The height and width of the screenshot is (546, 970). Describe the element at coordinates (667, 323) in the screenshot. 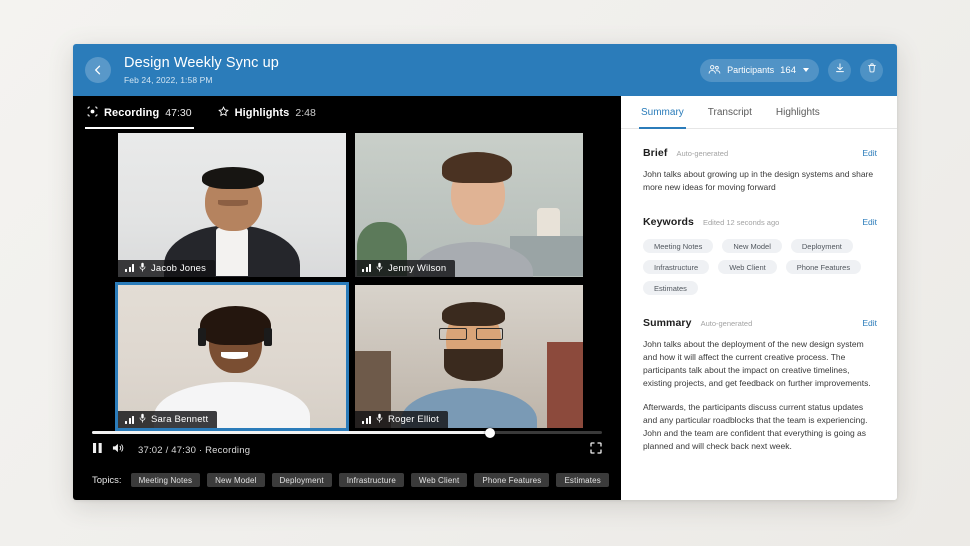

I see `summary-title: Summary` at that location.